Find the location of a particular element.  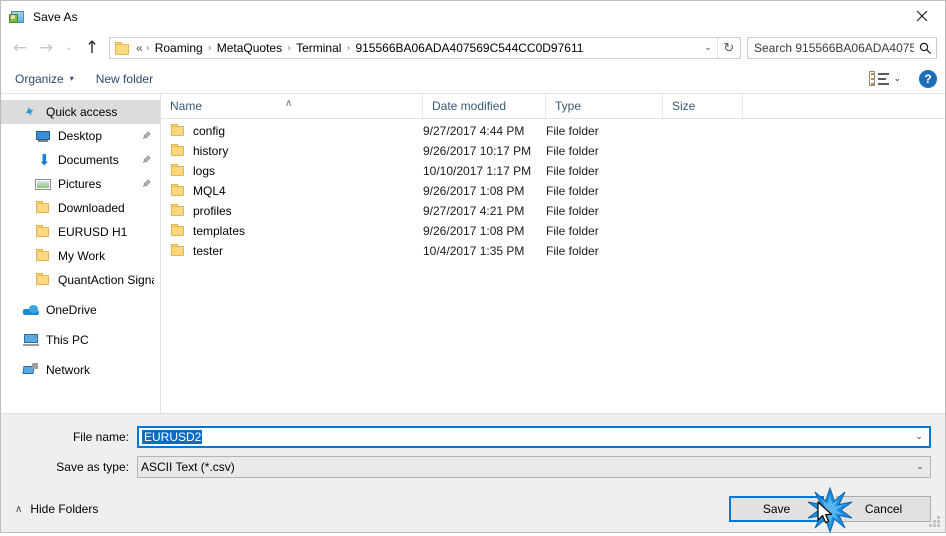

network-icon is located at coordinates (30, 370).